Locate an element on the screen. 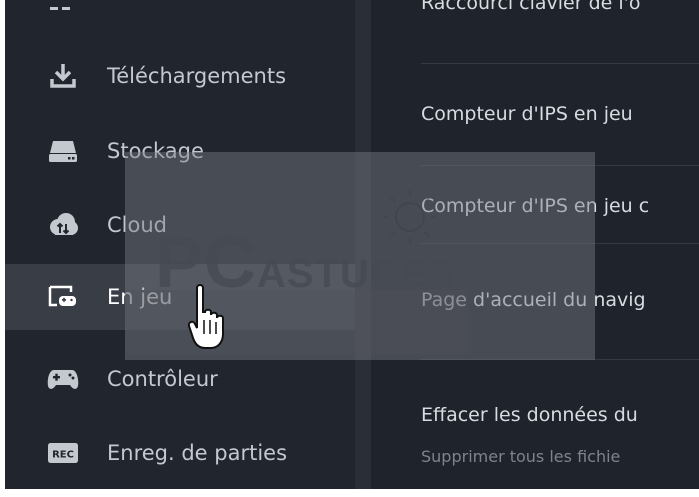  sidebar-item-label: Téléchargements is located at coordinates (197, 76).